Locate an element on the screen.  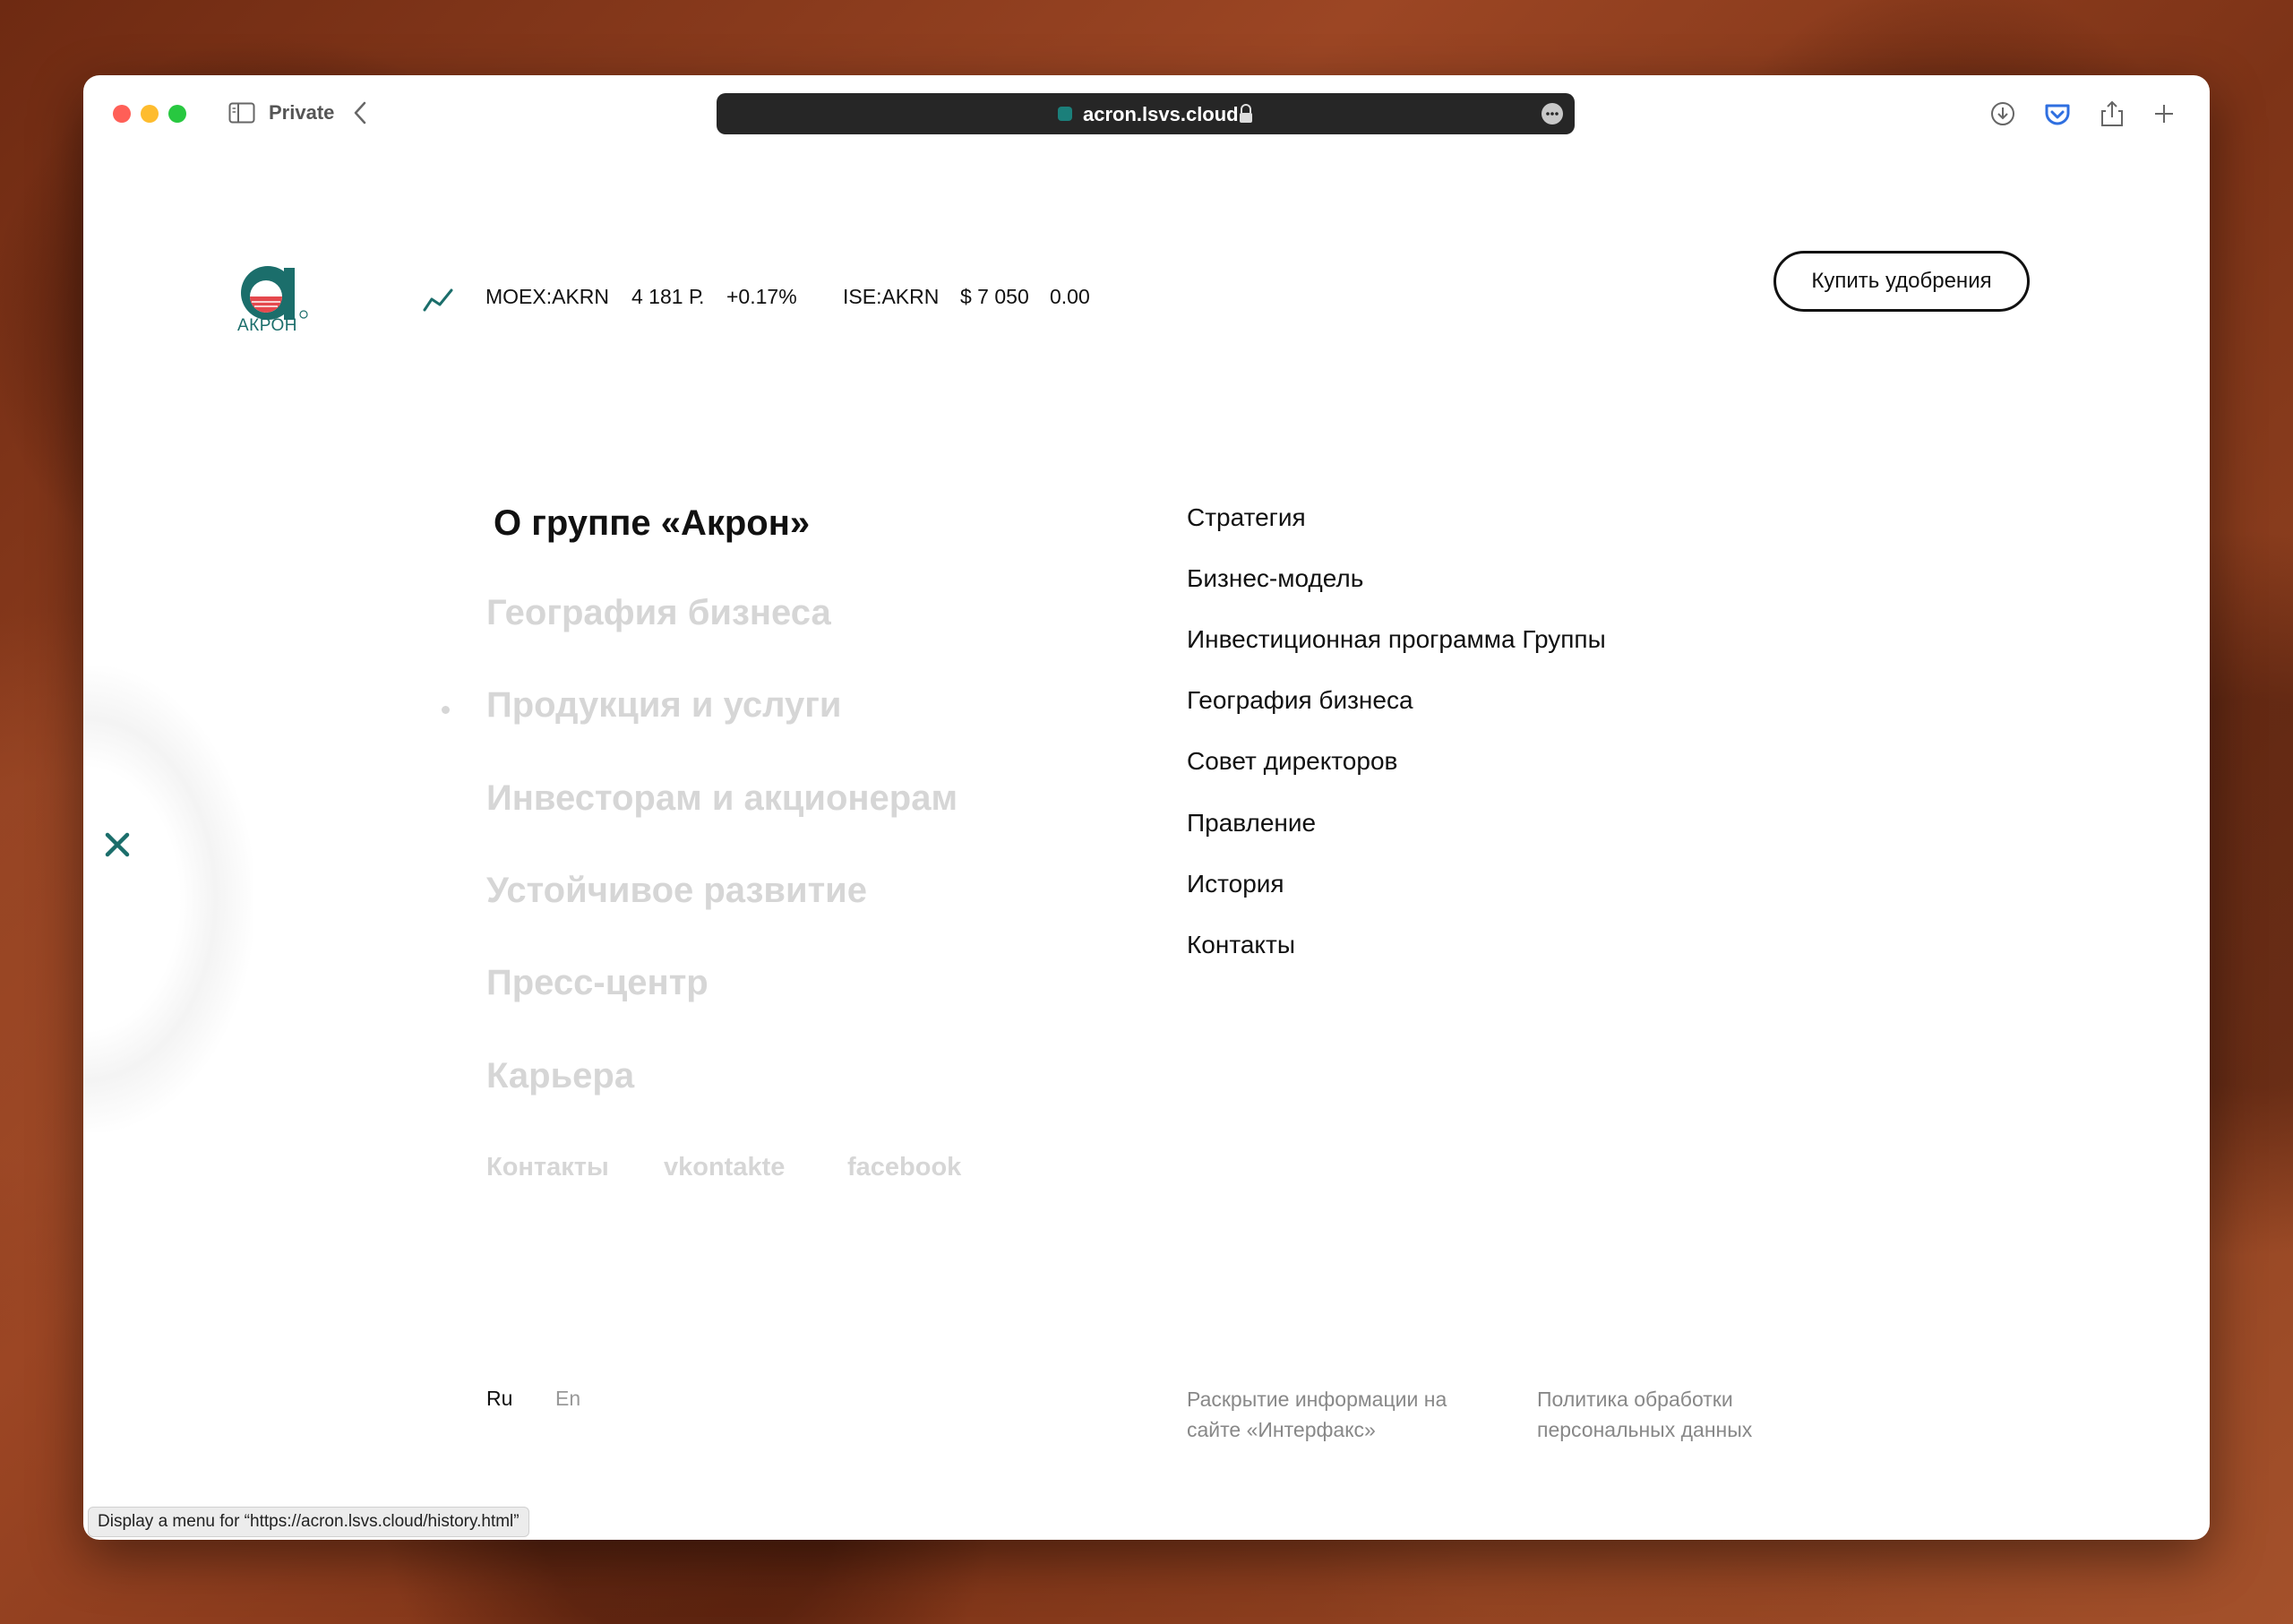
submenu-item-management: Правление is located at coordinates (1251, 823).